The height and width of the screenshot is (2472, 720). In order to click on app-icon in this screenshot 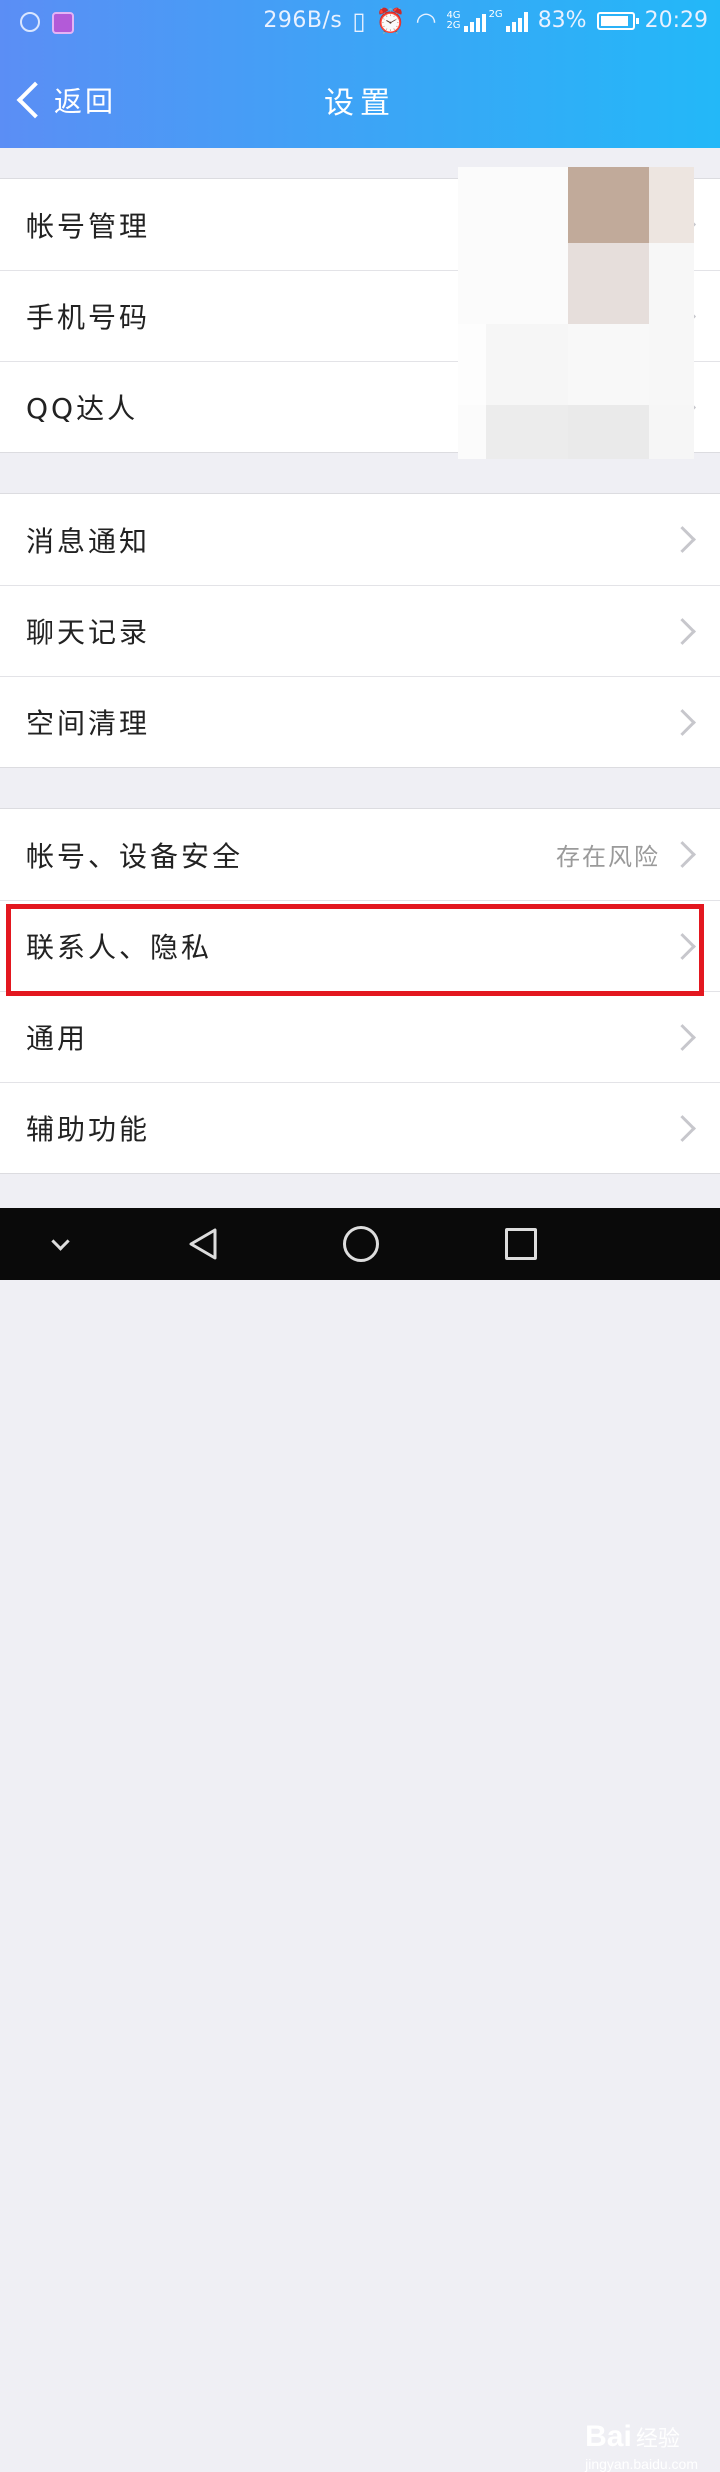, I will do `click(30, 22)`.